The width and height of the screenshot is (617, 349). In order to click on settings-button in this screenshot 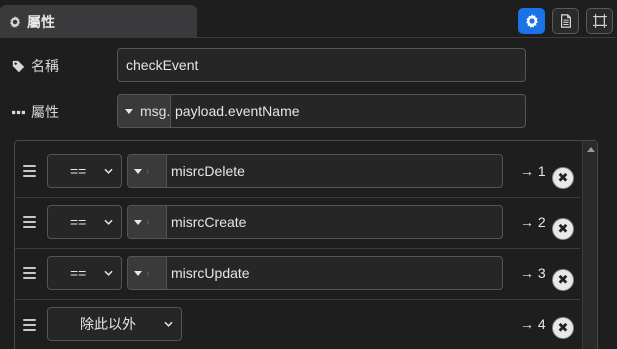, I will do `click(531, 21)`.